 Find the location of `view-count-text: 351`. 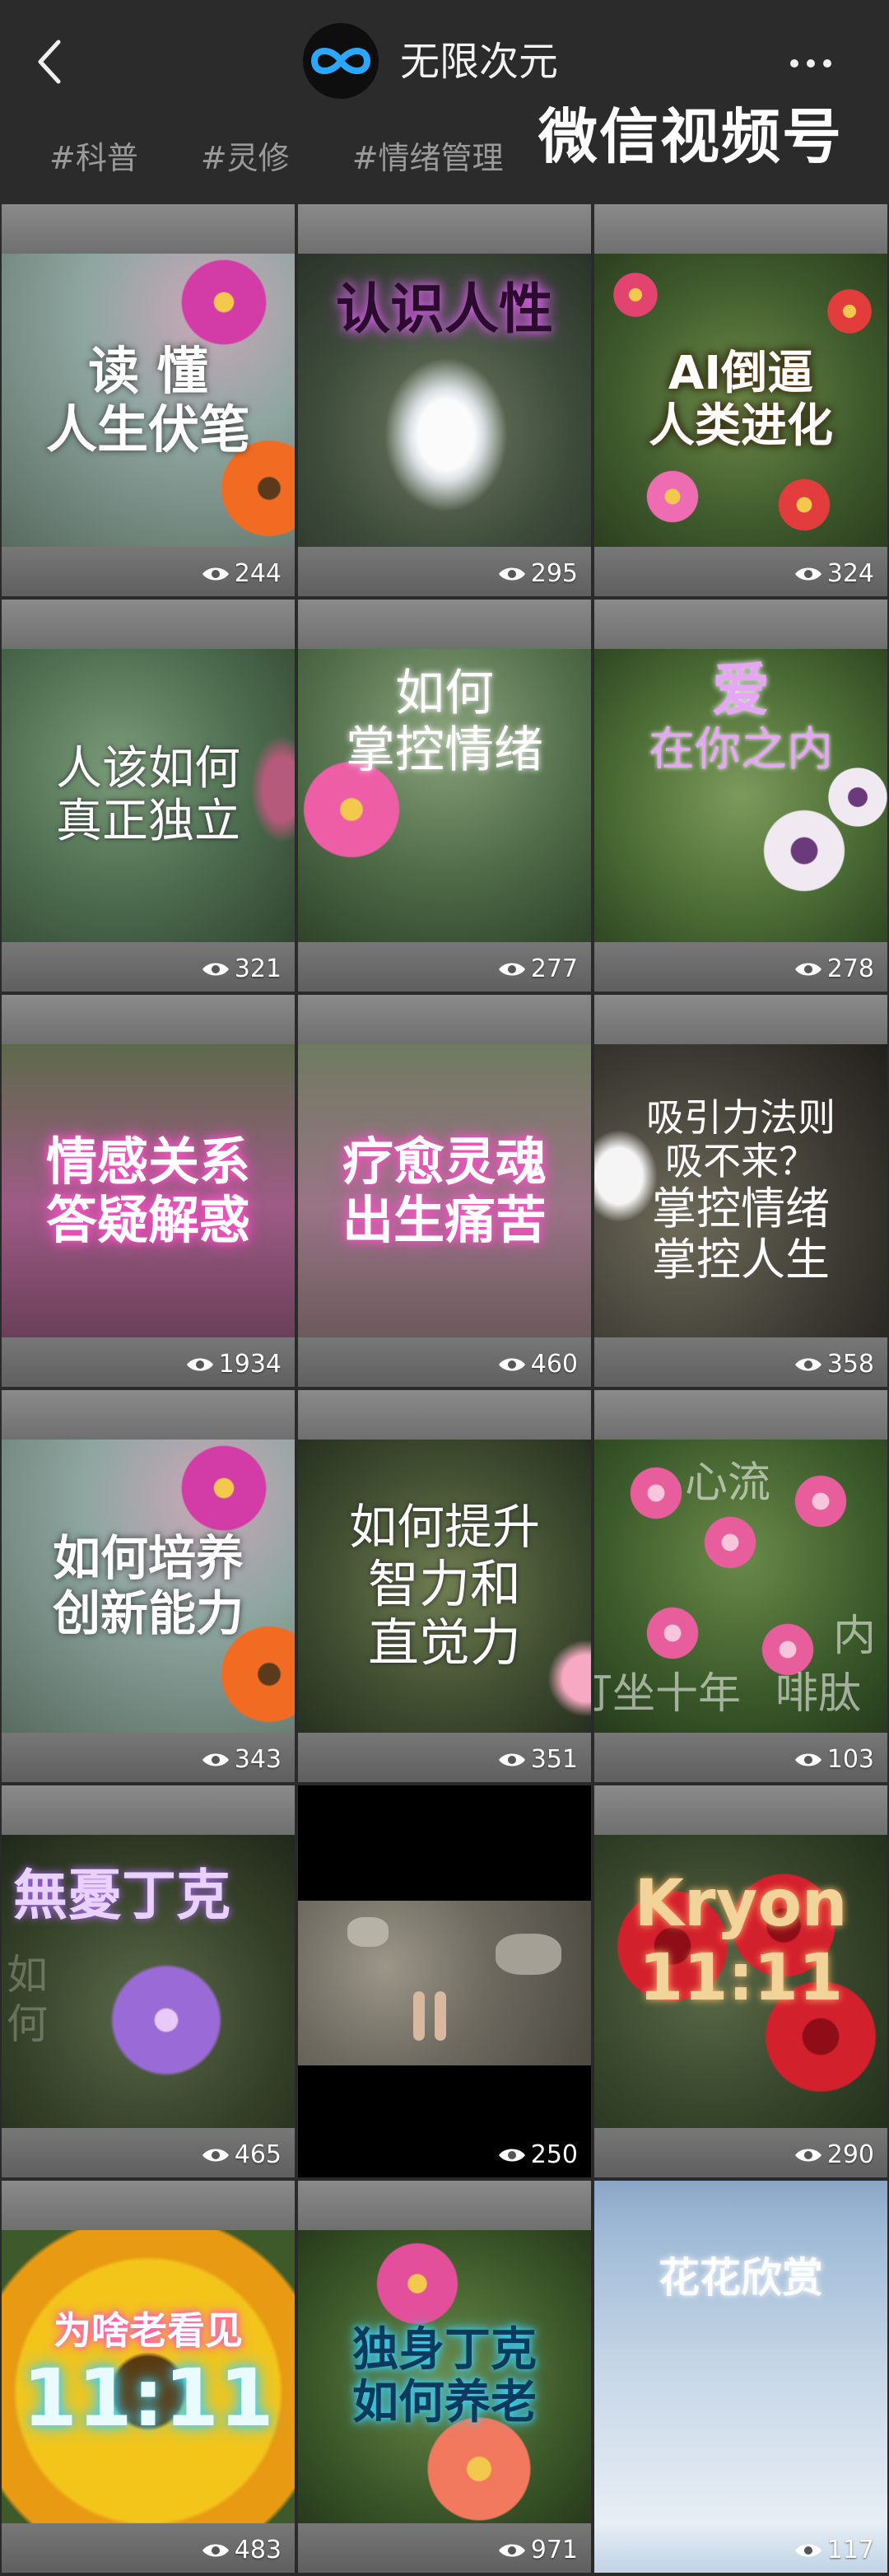

view-count-text: 351 is located at coordinates (554, 1759).